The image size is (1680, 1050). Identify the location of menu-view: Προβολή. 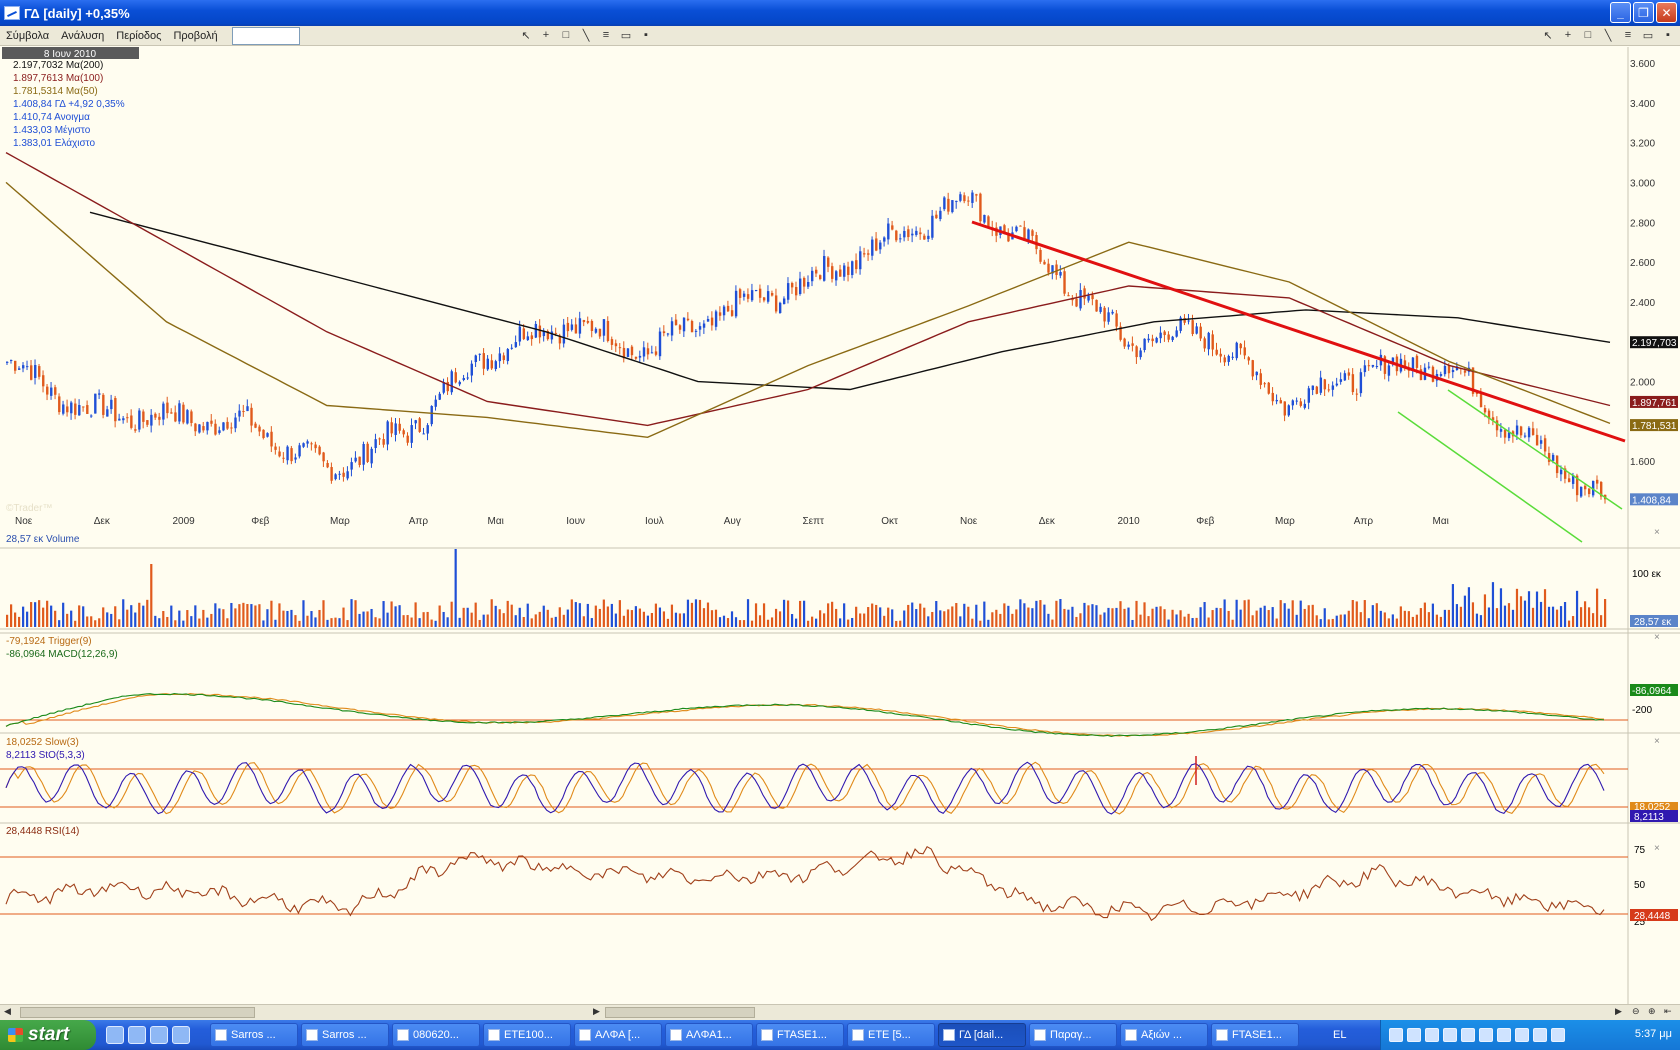
(195, 36).